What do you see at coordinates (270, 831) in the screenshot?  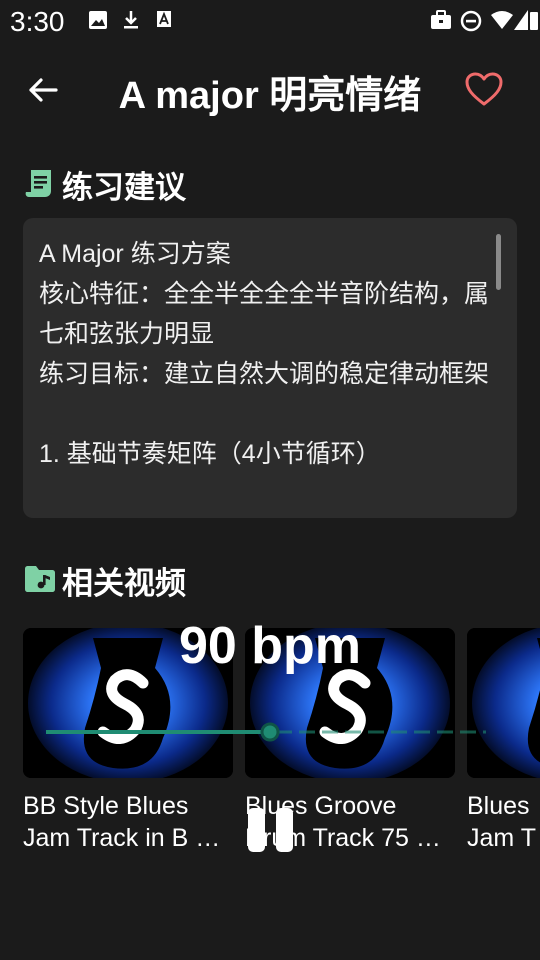 I see `pause-button` at bounding box center [270, 831].